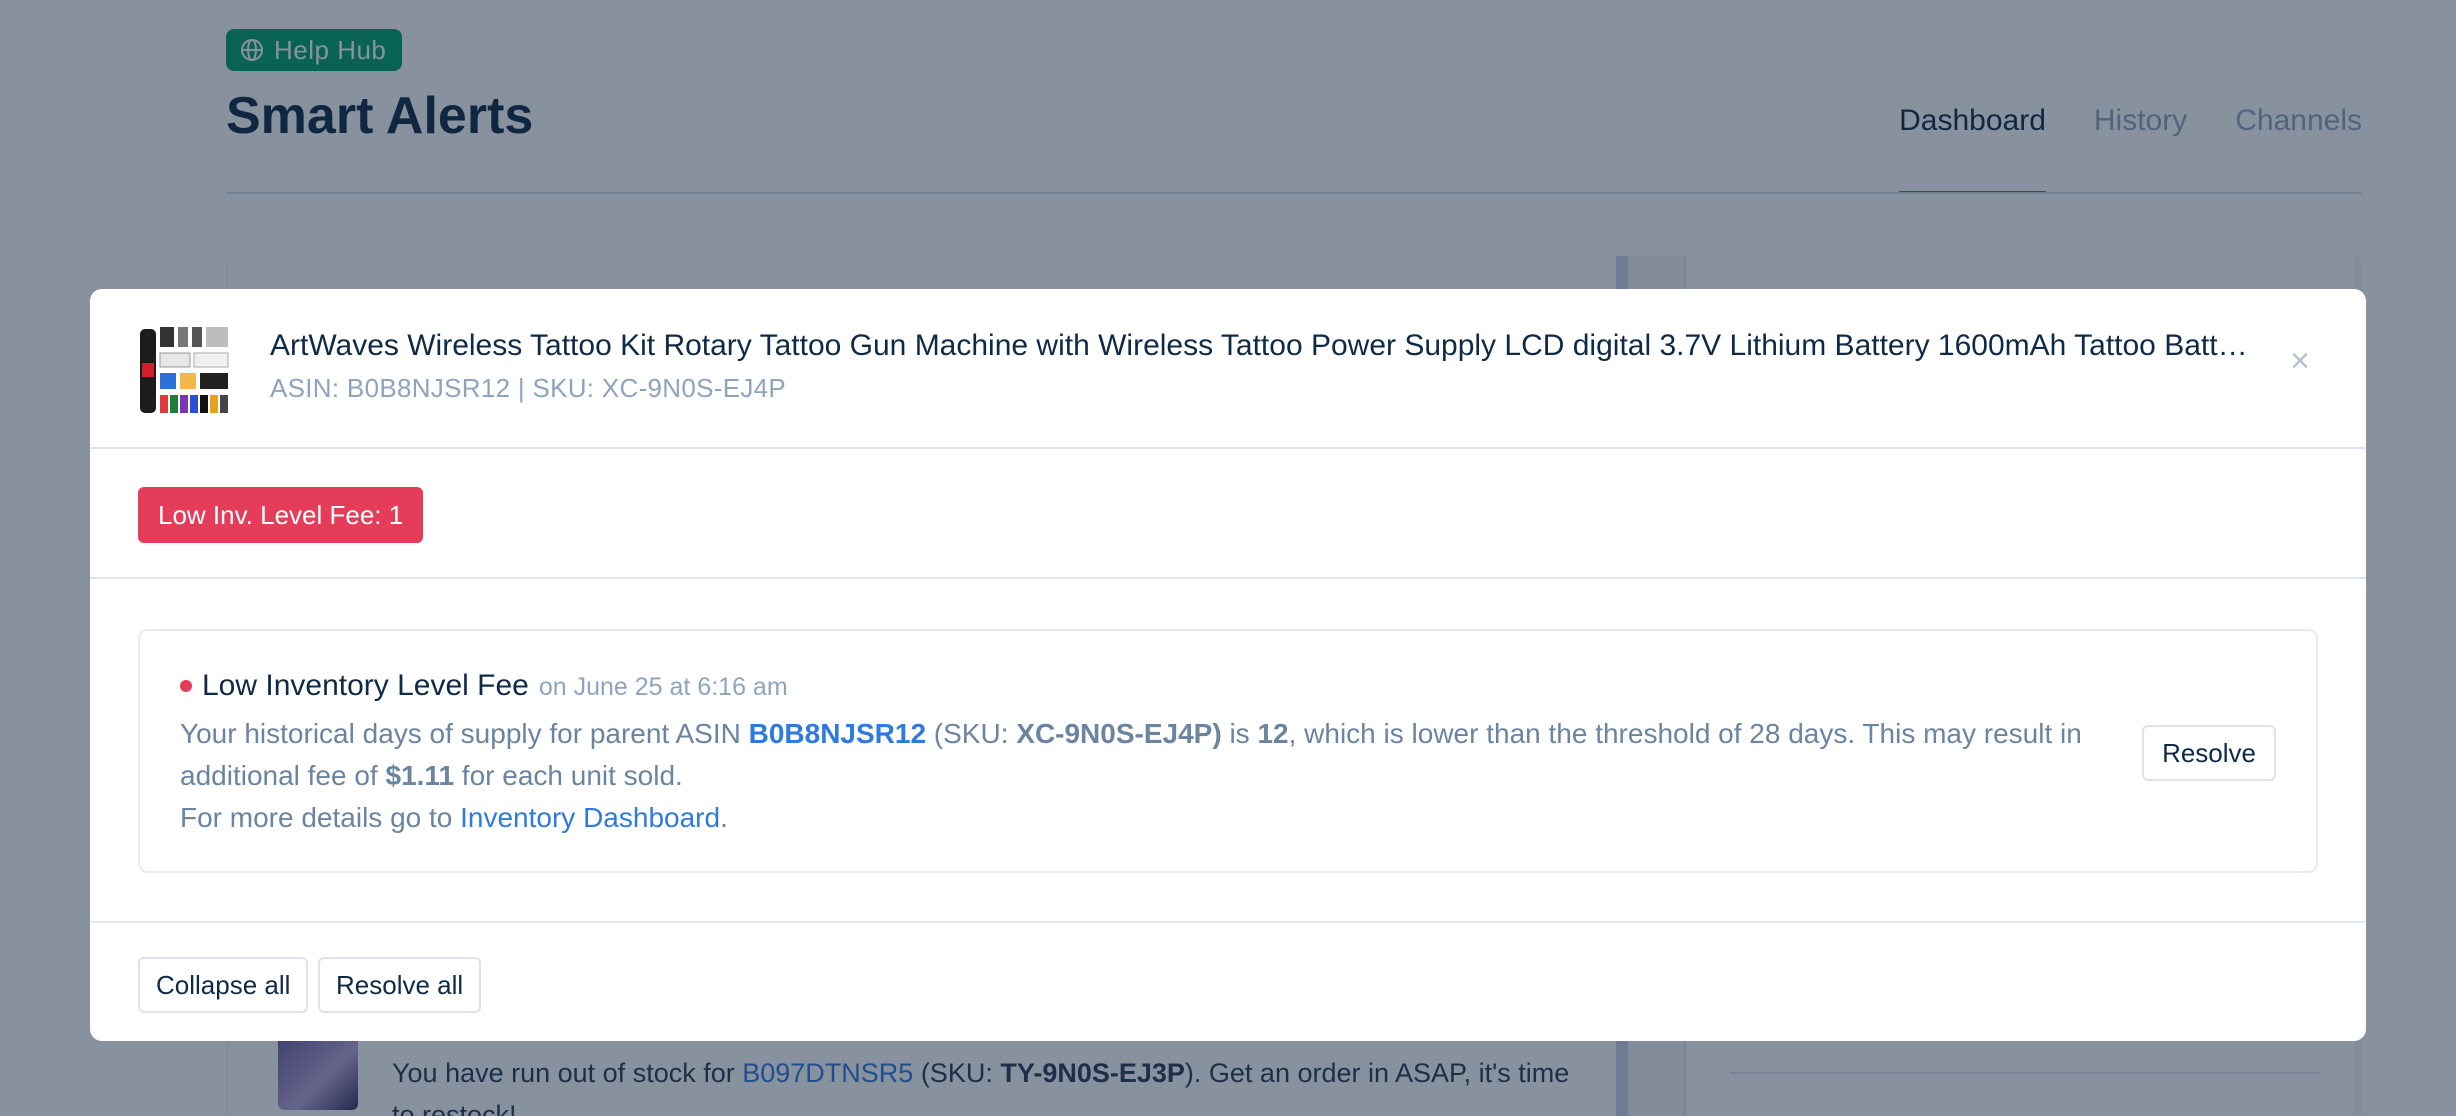 This screenshot has height=1116, width=2456. I want to click on alert-fee-value: $1.11, so click(420, 775).